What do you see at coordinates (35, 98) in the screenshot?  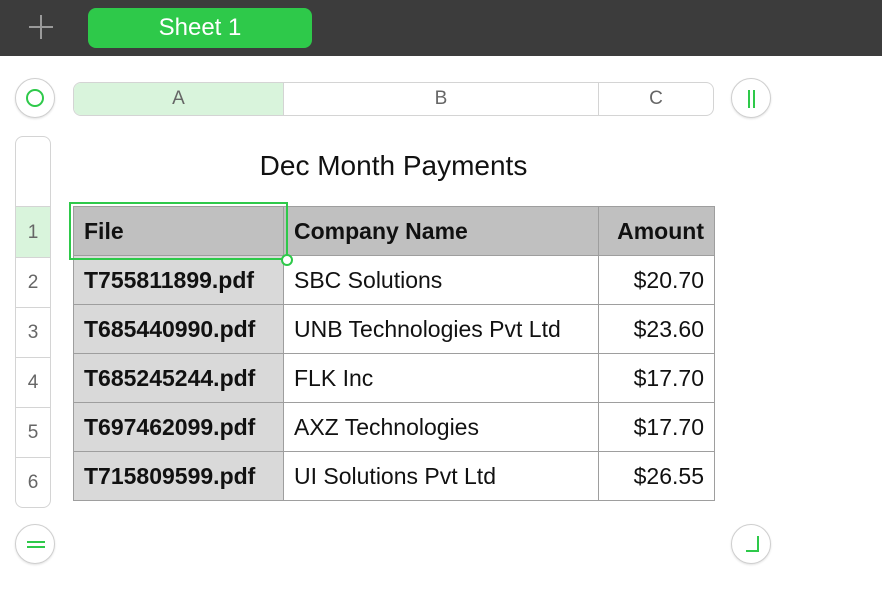 I see `select-all-circle-icon` at bounding box center [35, 98].